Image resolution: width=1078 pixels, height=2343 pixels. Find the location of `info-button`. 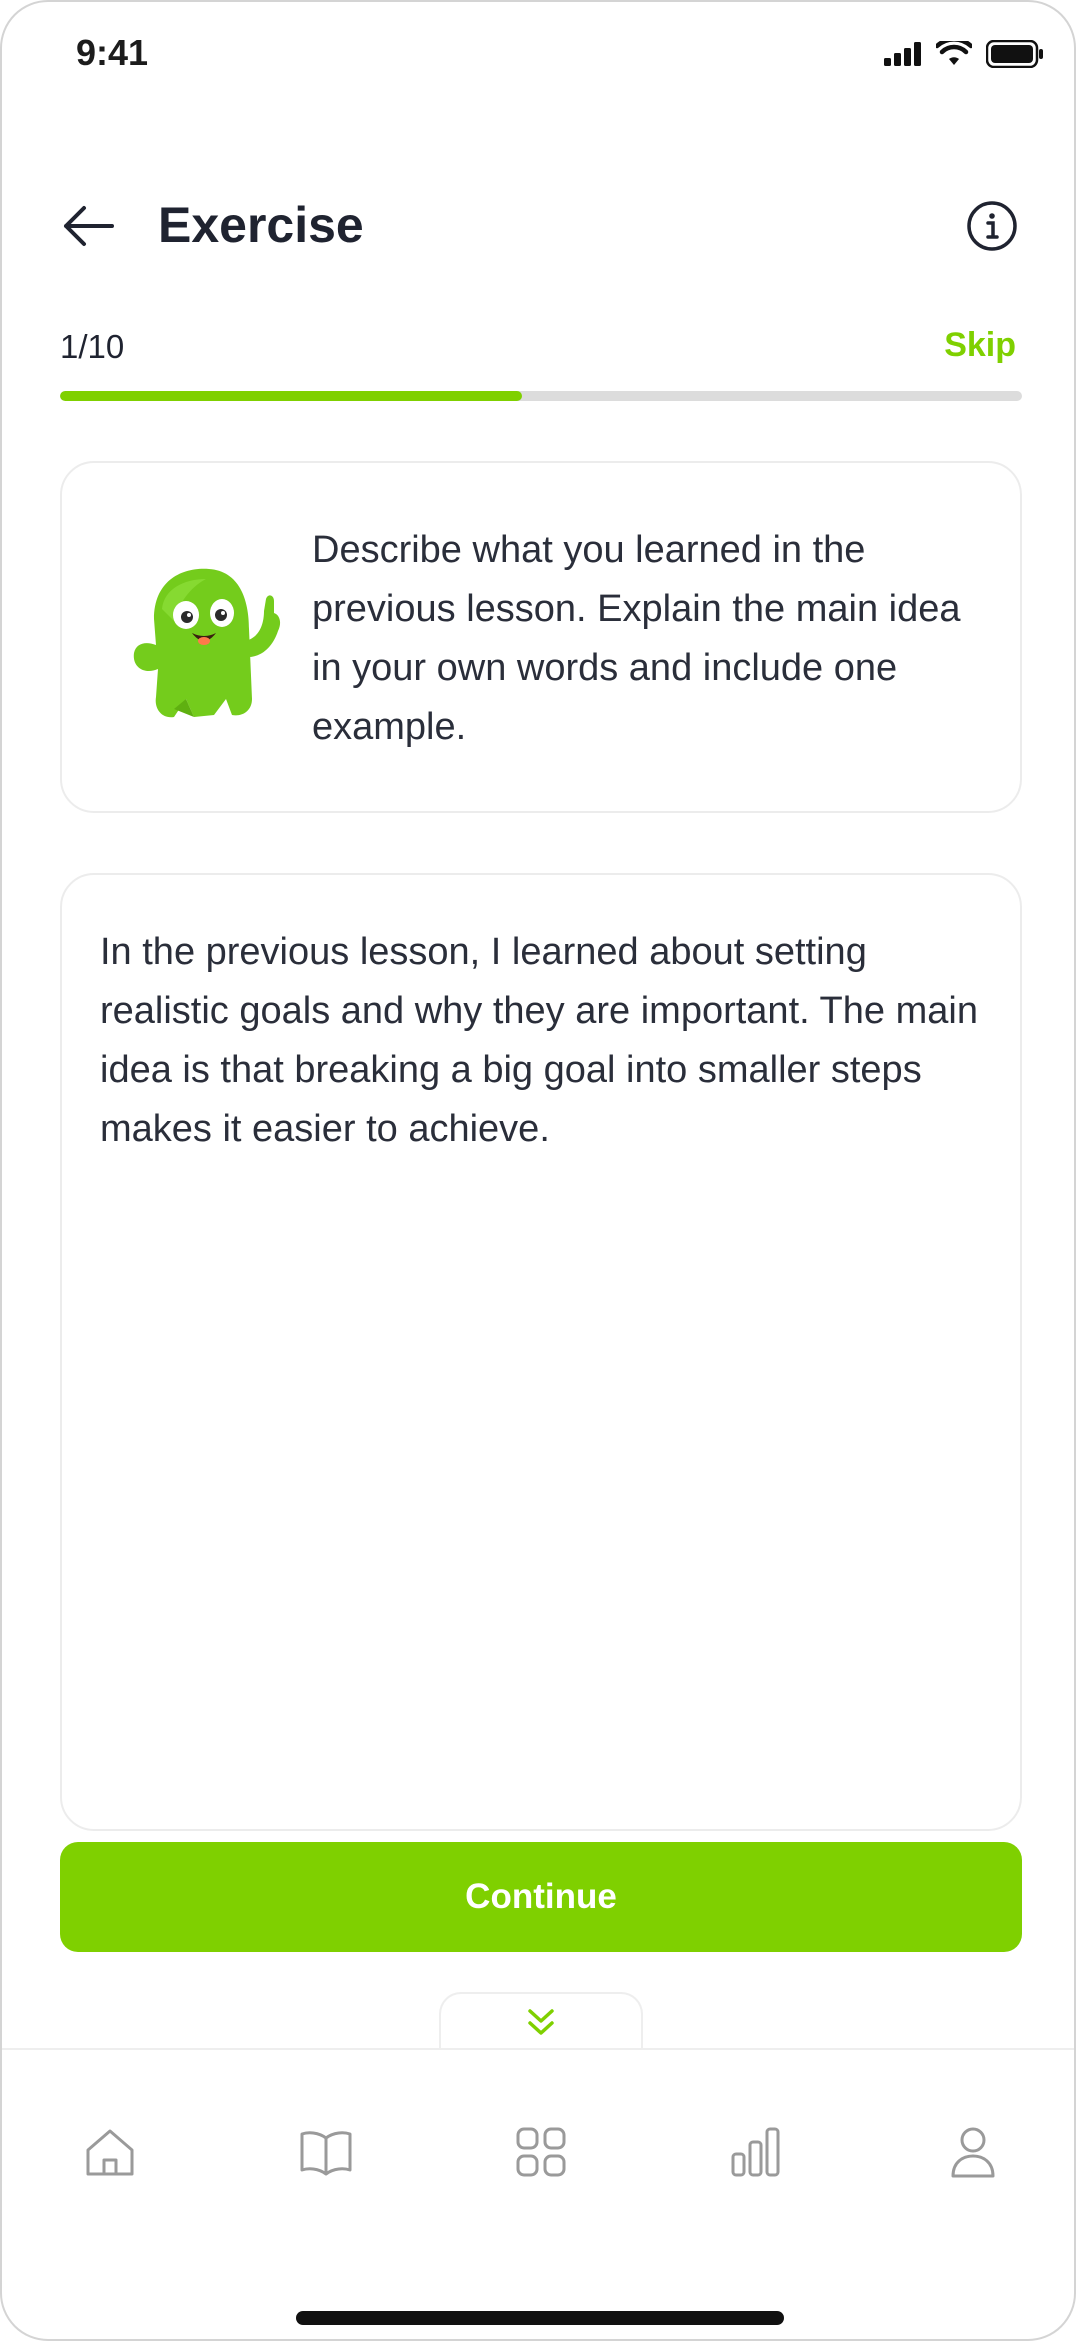

info-button is located at coordinates (992, 226).